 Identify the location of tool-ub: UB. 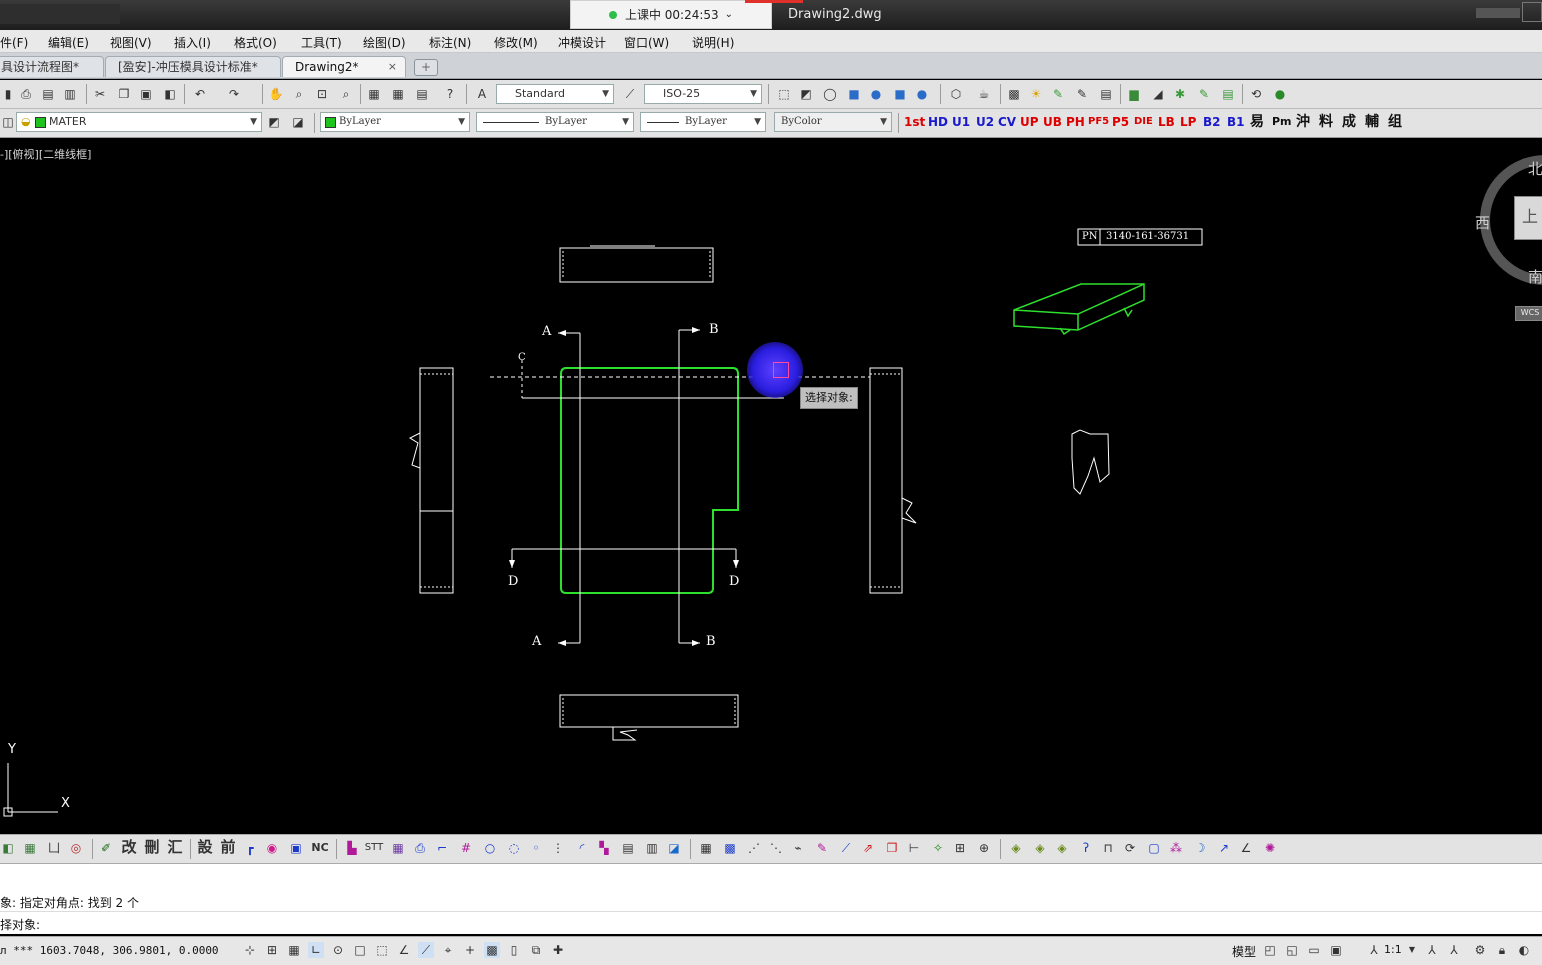
(1052, 122).